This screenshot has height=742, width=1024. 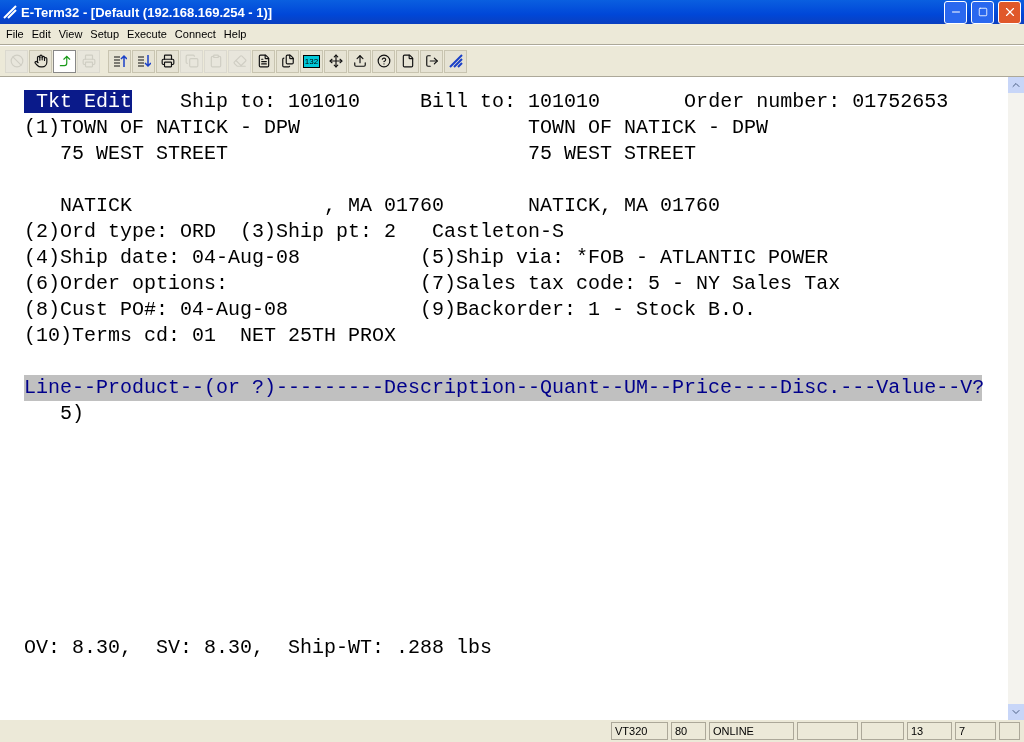 I want to click on documents-icon, so click(x=287, y=61).